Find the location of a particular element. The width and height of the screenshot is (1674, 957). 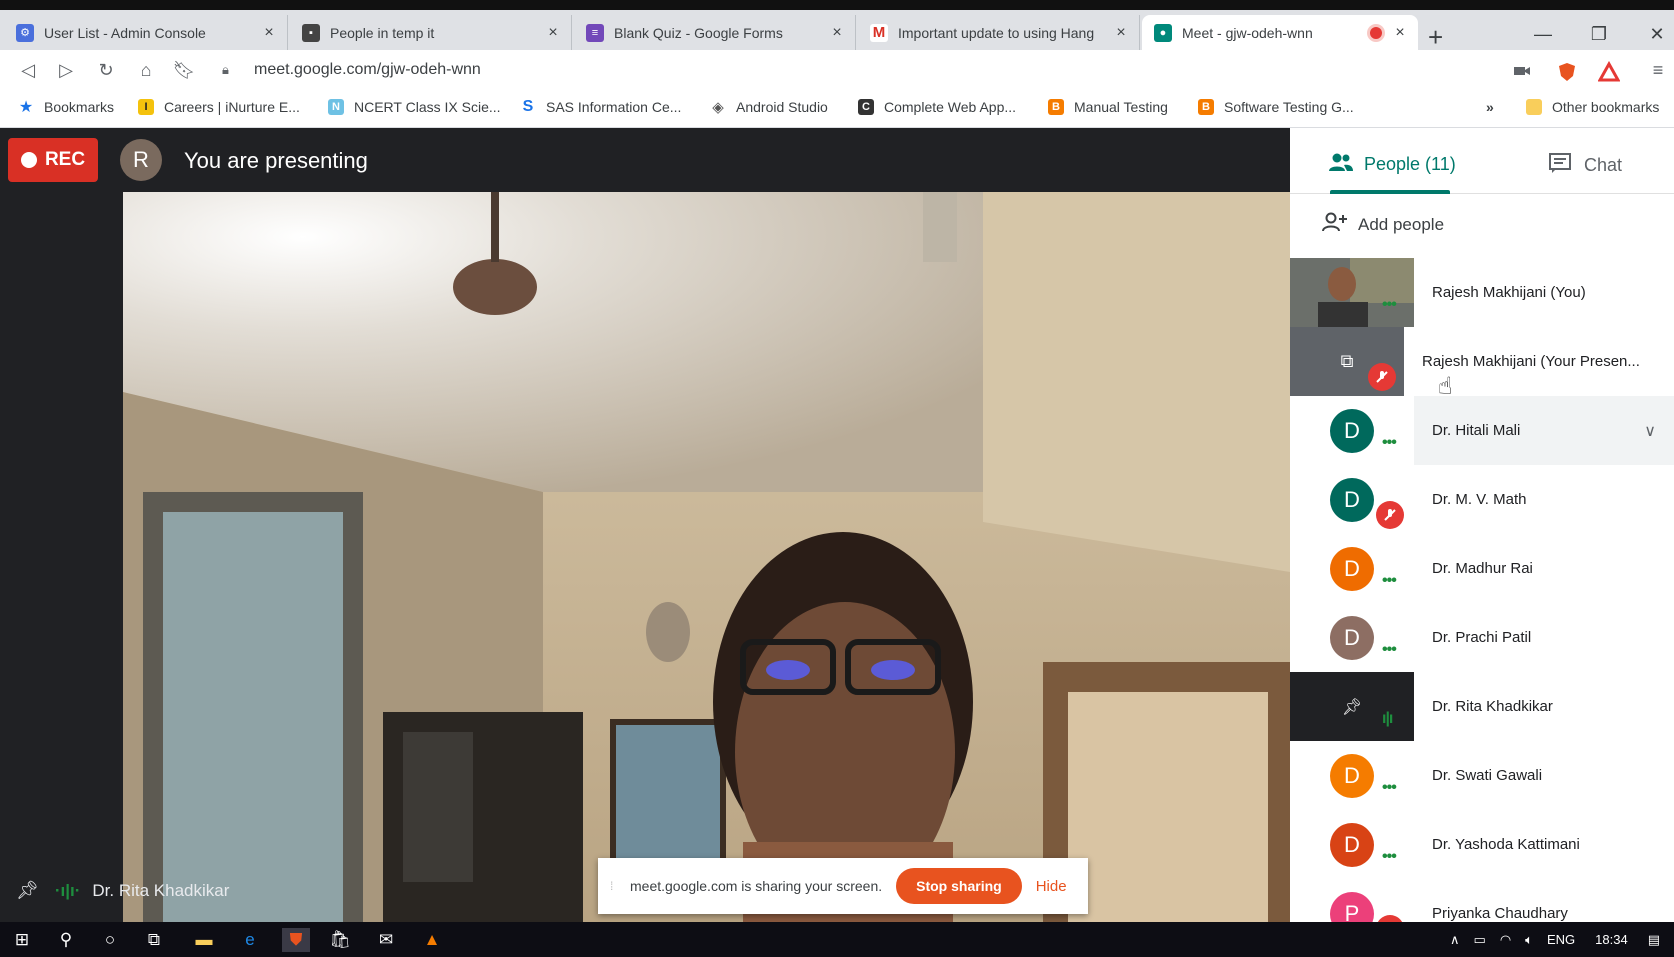

menu-icon: ≡ is located at coordinates (1658, 70).